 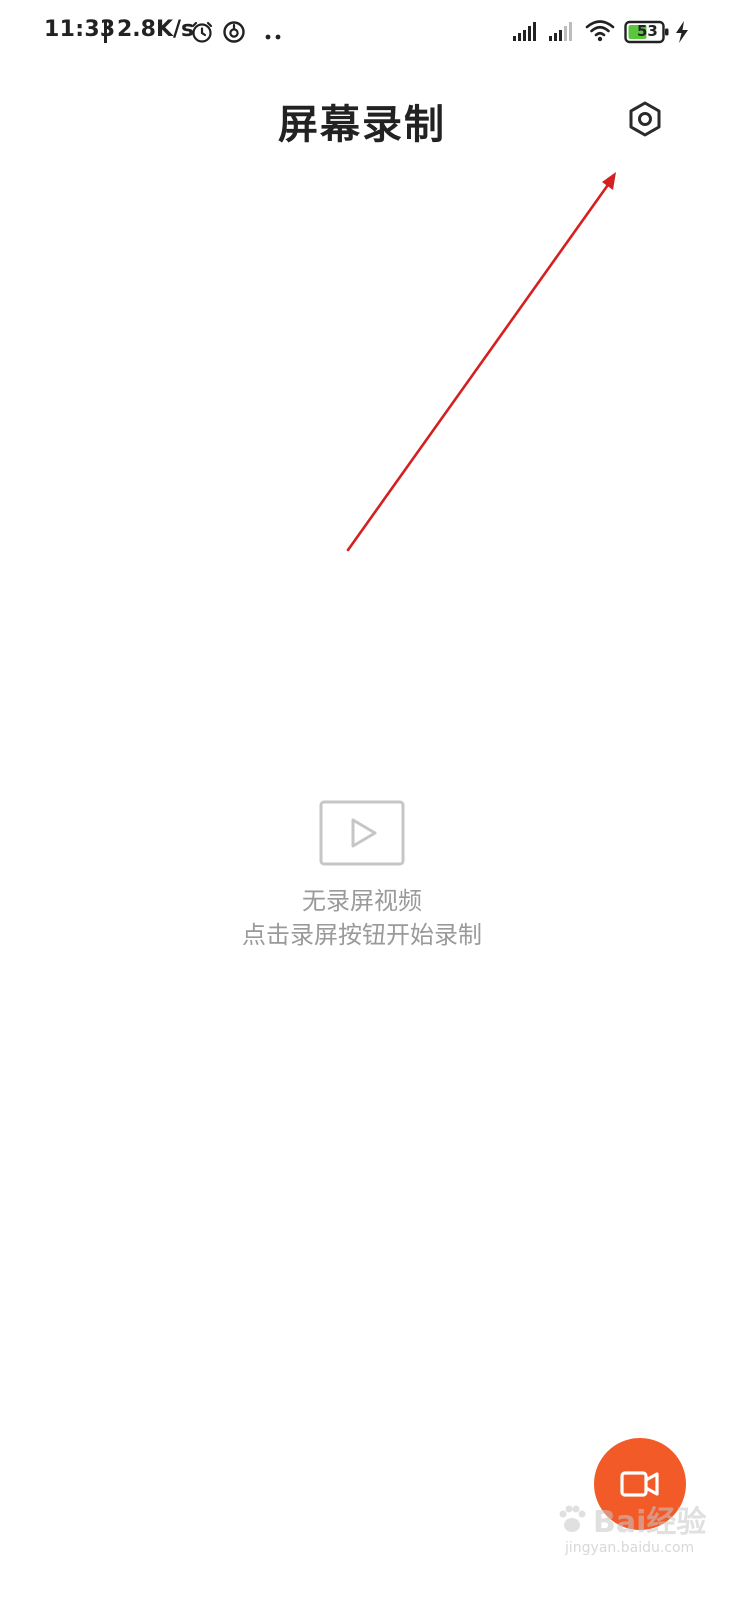 What do you see at coordinates (156, 29) in the screenshot?
I see `status-net-speed: 2.8K/s` at bounding box center [156, 29].